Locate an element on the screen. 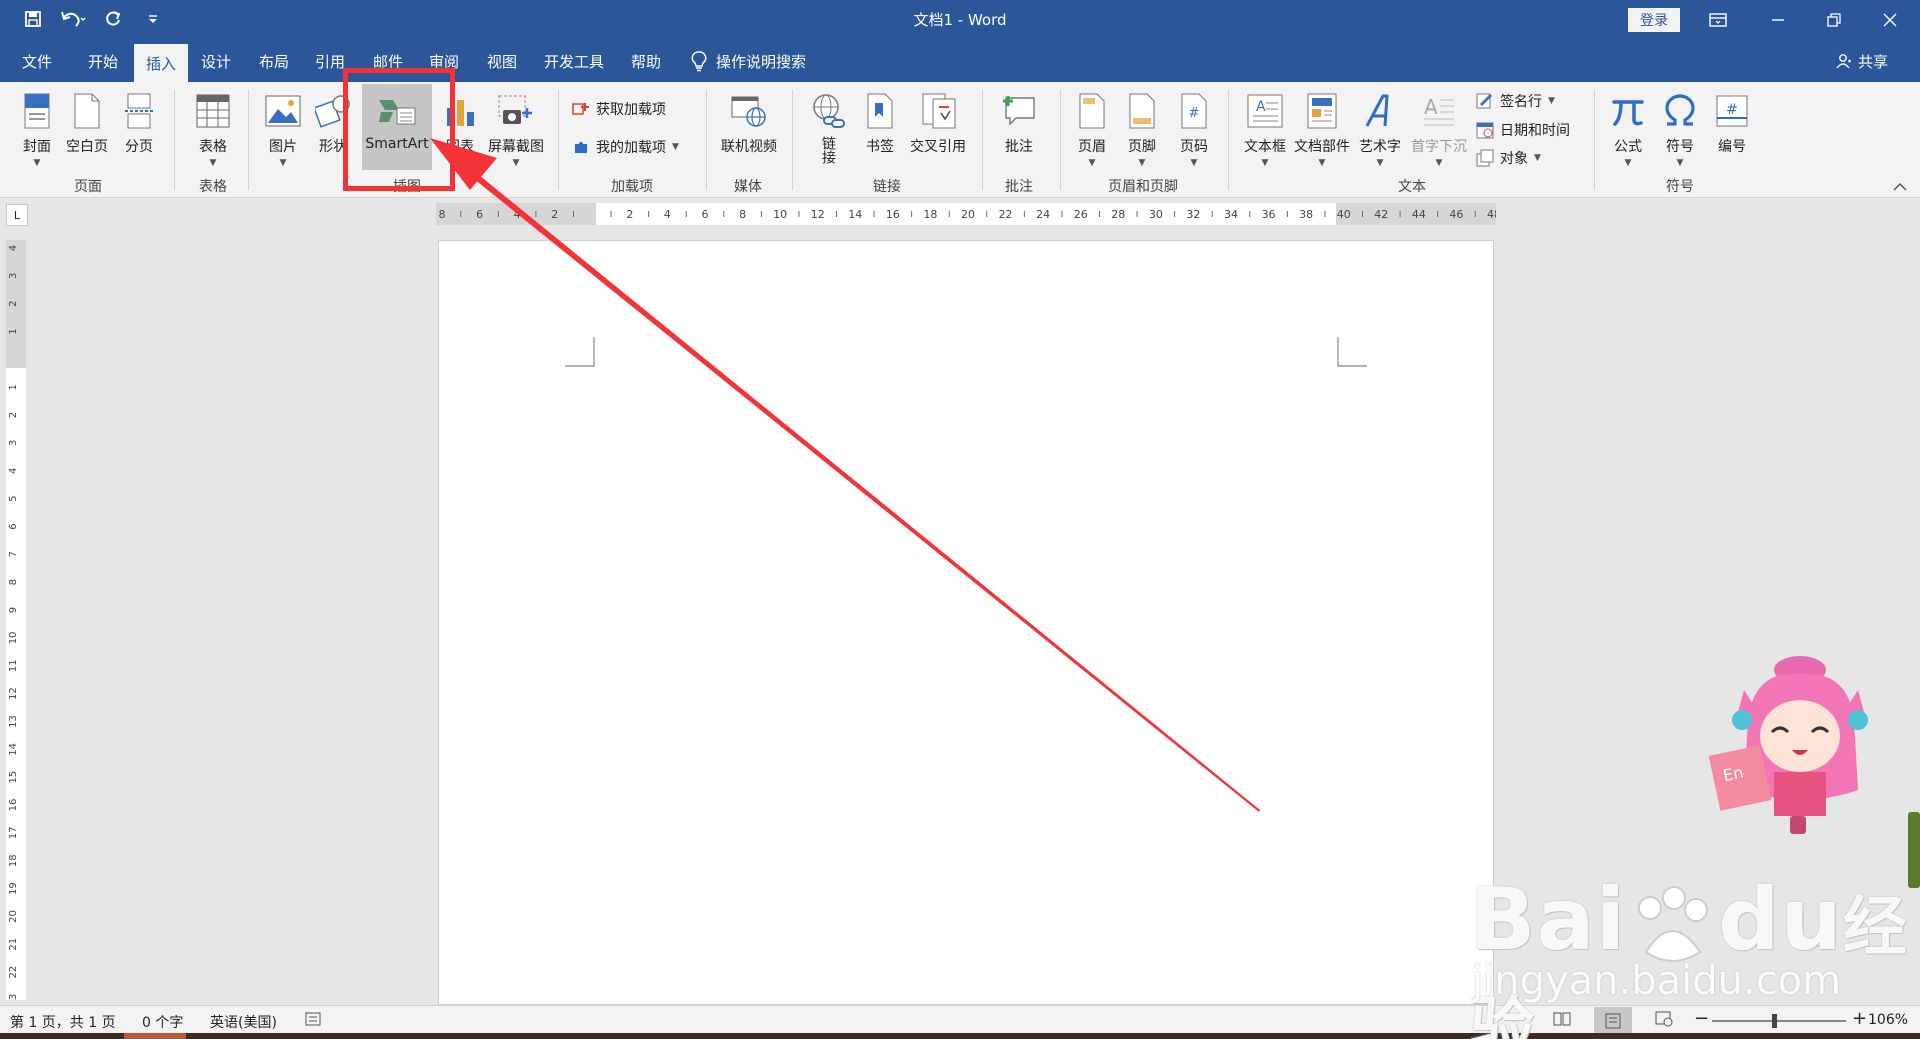 Image resolution: width=1920 pixels, height=1039 pixels. login-button: 登录 is located at coordinates (1654, 20).